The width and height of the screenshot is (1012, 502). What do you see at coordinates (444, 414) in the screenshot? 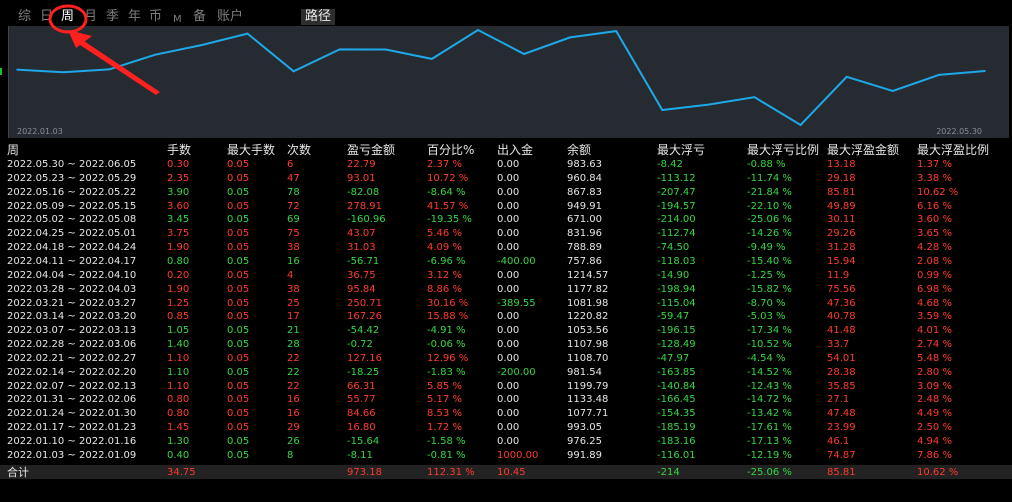
I see `table-cell: 8.53 %` at bounding box center [444, 414].